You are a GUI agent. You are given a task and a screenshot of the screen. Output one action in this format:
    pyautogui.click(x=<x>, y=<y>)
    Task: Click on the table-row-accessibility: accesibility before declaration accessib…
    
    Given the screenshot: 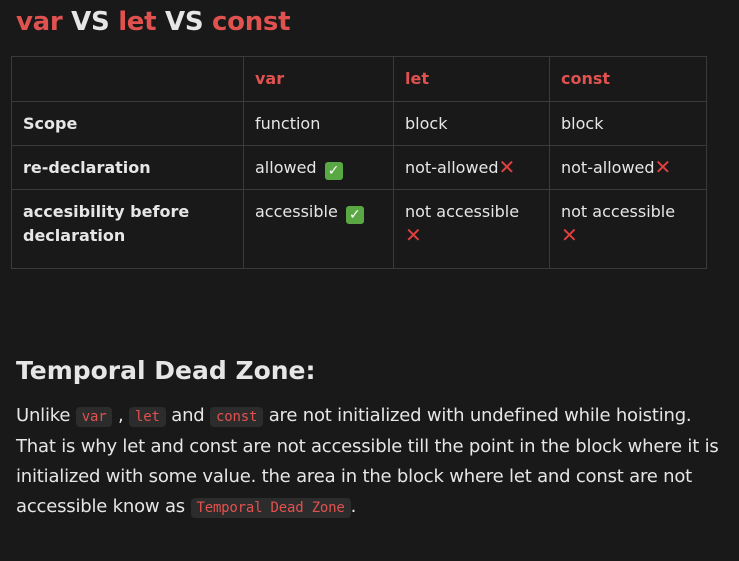 What is the action you would take?
    pyautogui.click(x=359, y=229)
    